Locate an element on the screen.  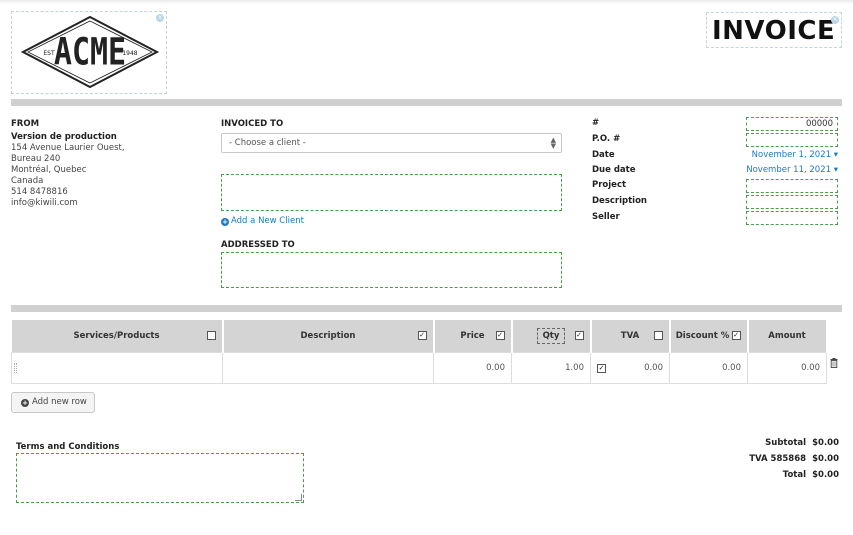
due-date-value: November 11, 2021 is located at coordinates (789, 170).